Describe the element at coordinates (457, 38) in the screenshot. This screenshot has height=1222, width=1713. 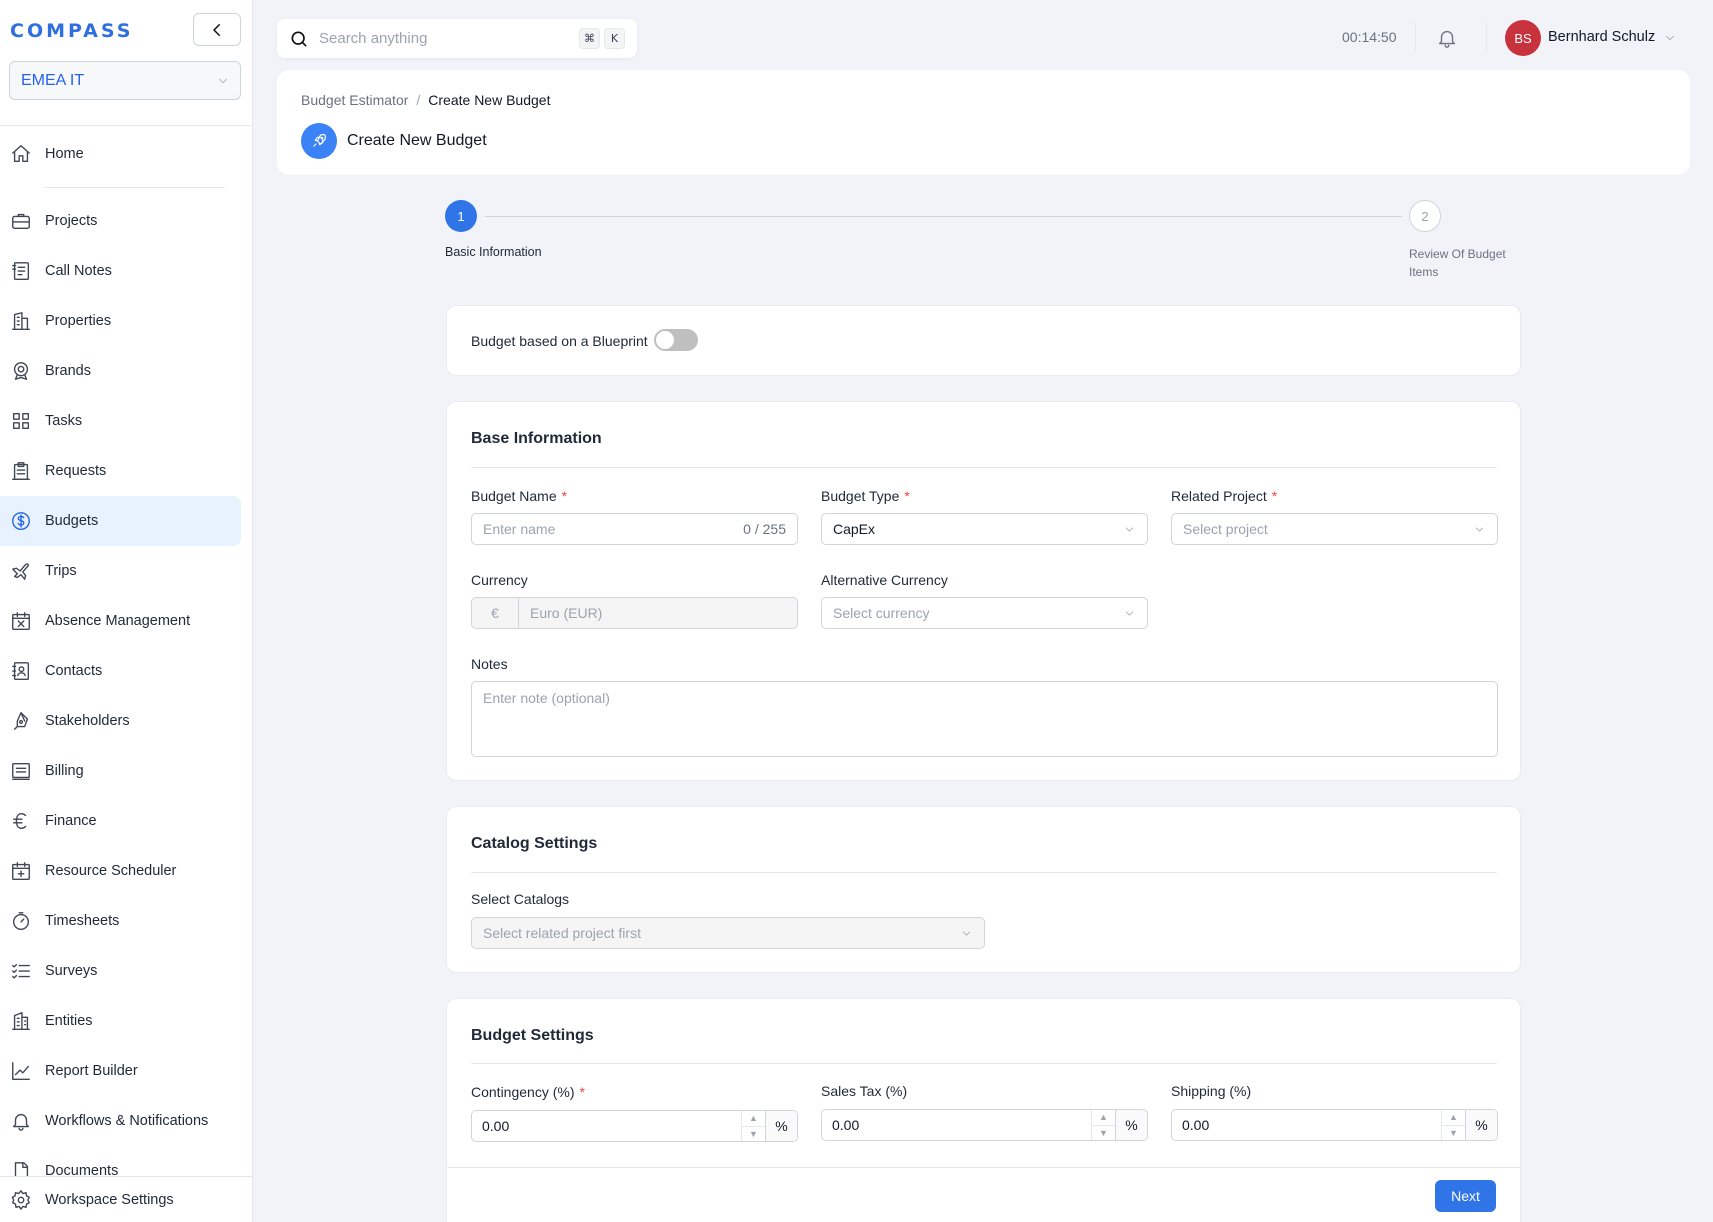
I see `global-search: Search anything ⌘ K` at that location.